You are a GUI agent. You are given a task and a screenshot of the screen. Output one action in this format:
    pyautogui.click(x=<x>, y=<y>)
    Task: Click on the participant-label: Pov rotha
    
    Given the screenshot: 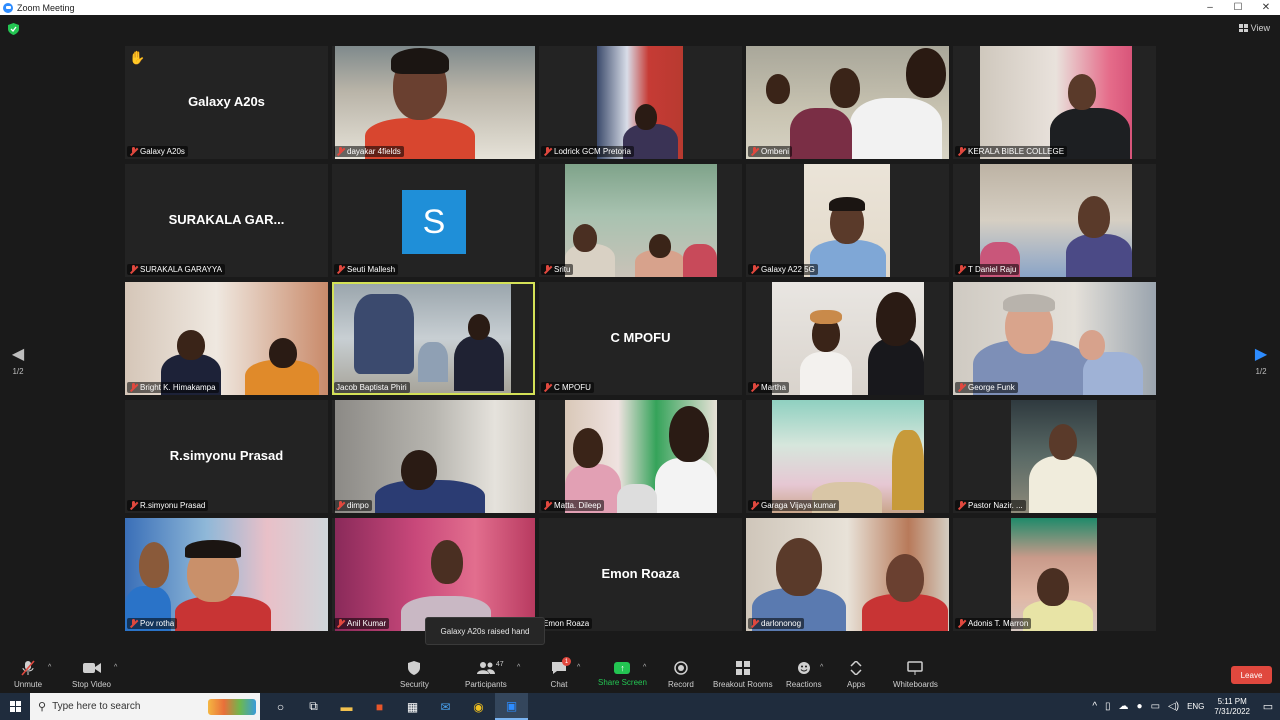 What is the action you would take?
    pyautogui.click(x=152, y=623)
    